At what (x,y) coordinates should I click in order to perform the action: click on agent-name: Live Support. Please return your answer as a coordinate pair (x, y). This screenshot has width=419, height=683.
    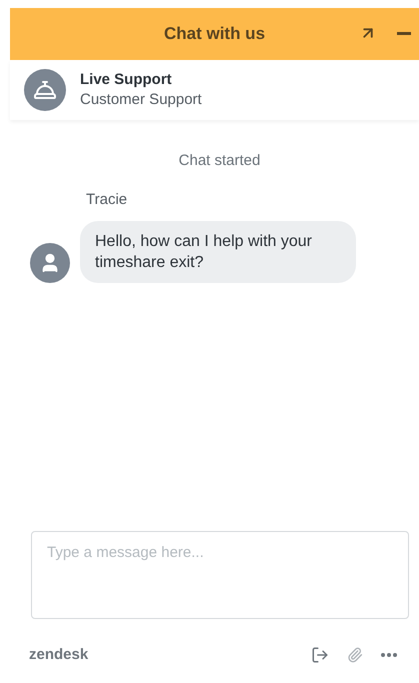
    Looking at the image, I should click on (126, 80).